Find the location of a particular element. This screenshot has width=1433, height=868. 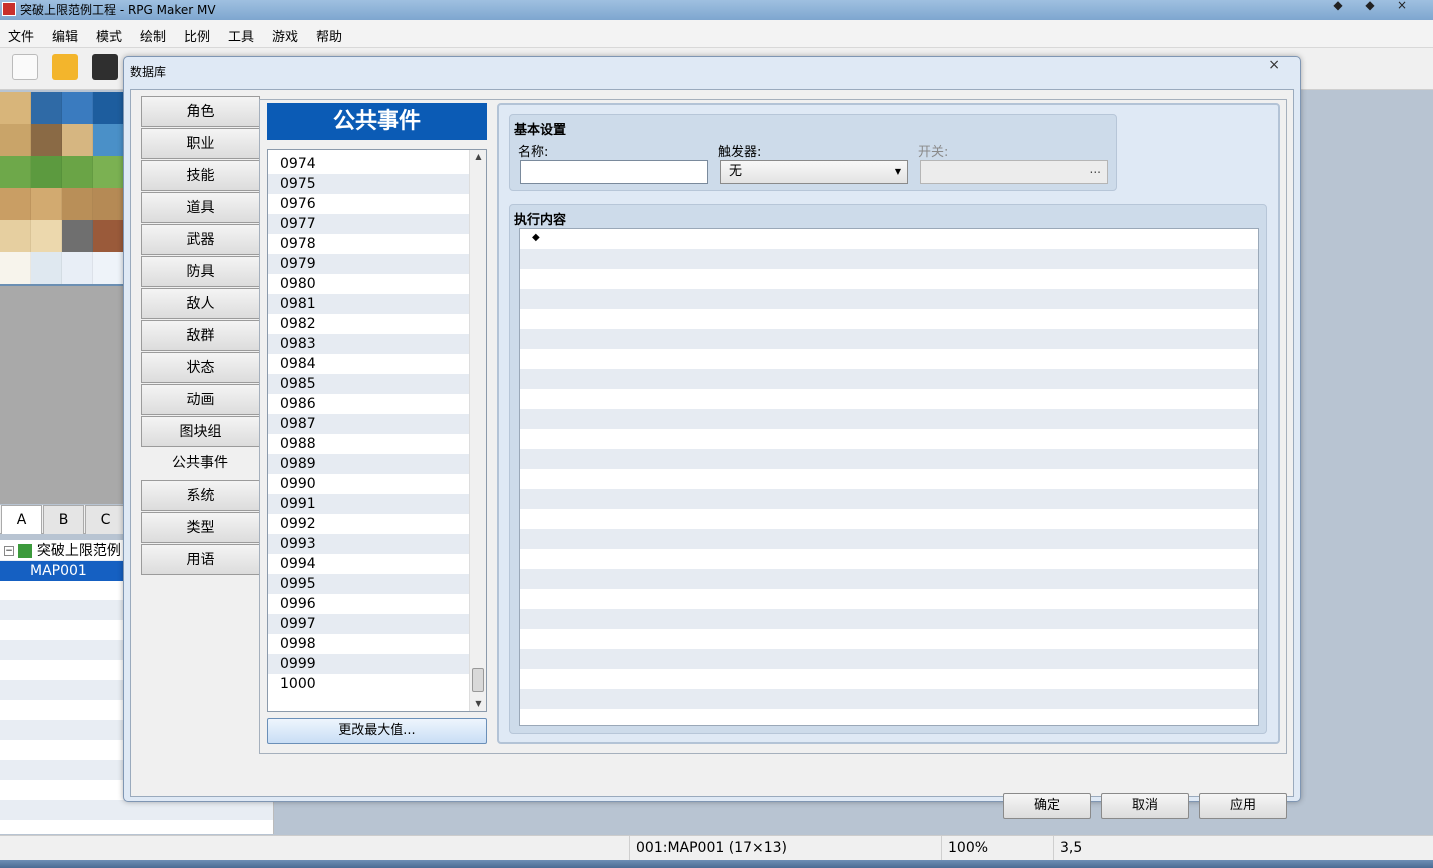

apply-button: 应用 is located at coordinates (1243, 806).